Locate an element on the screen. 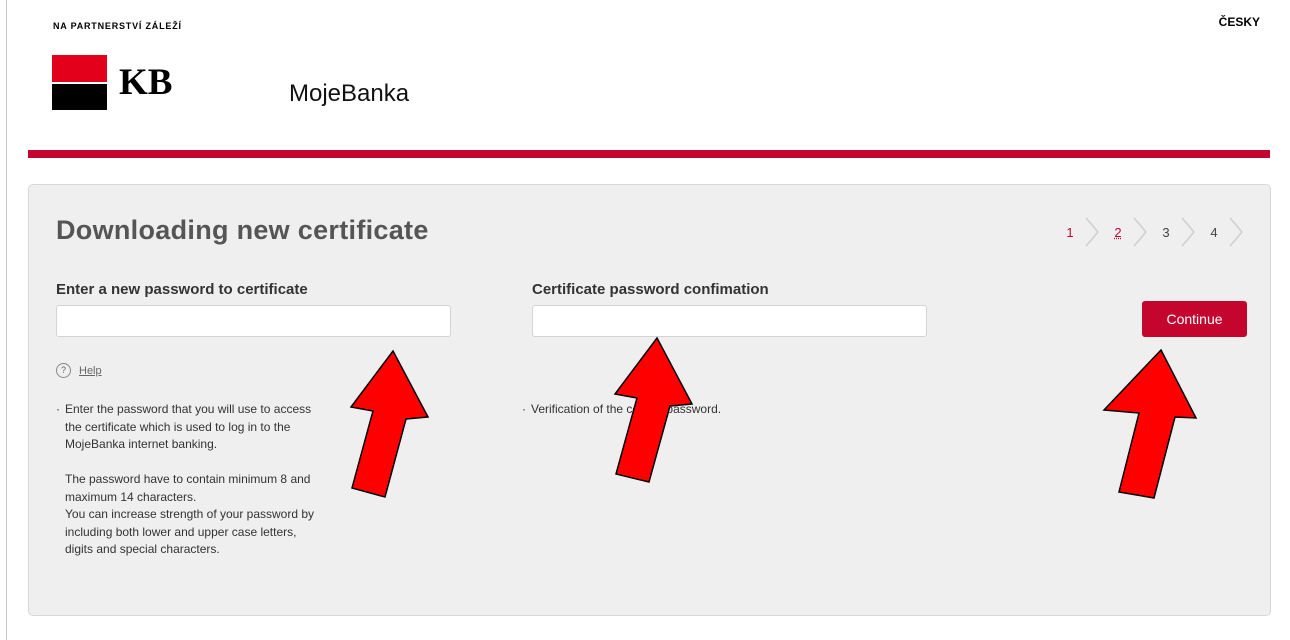 The image size is (1290, 640). step-number: 4 is located at coordinates (1214, 232).